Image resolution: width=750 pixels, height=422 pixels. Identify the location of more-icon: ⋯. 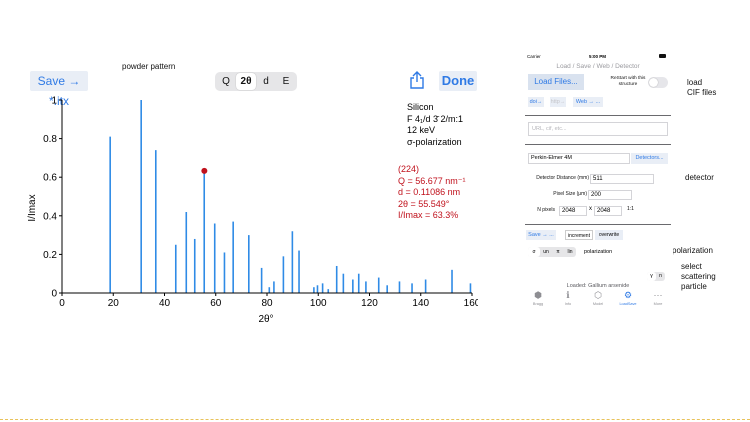
(658, 295).